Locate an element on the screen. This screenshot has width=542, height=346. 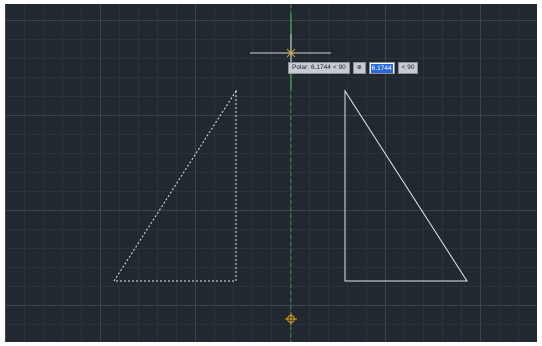
base-point-marker-icon is located at coordinates (291, 319).